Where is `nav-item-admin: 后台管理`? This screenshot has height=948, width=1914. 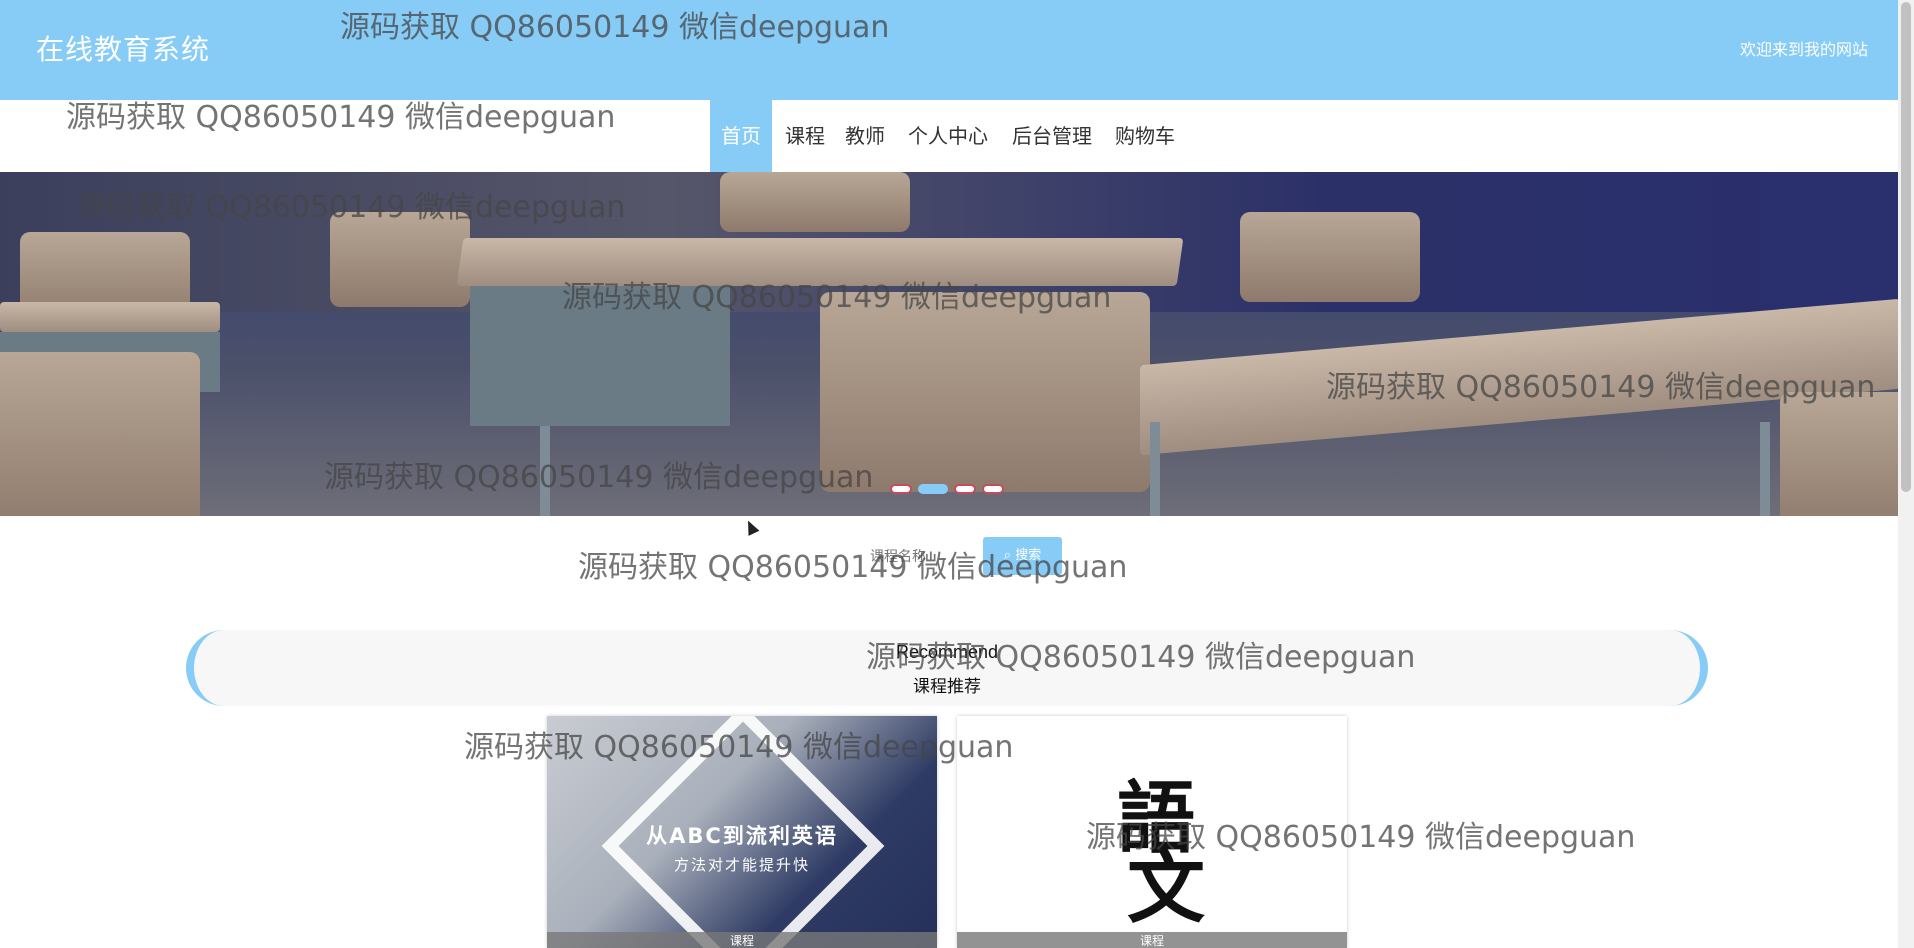
nav-item-admin: 后台管理 is located at coordinates (1052, 136).